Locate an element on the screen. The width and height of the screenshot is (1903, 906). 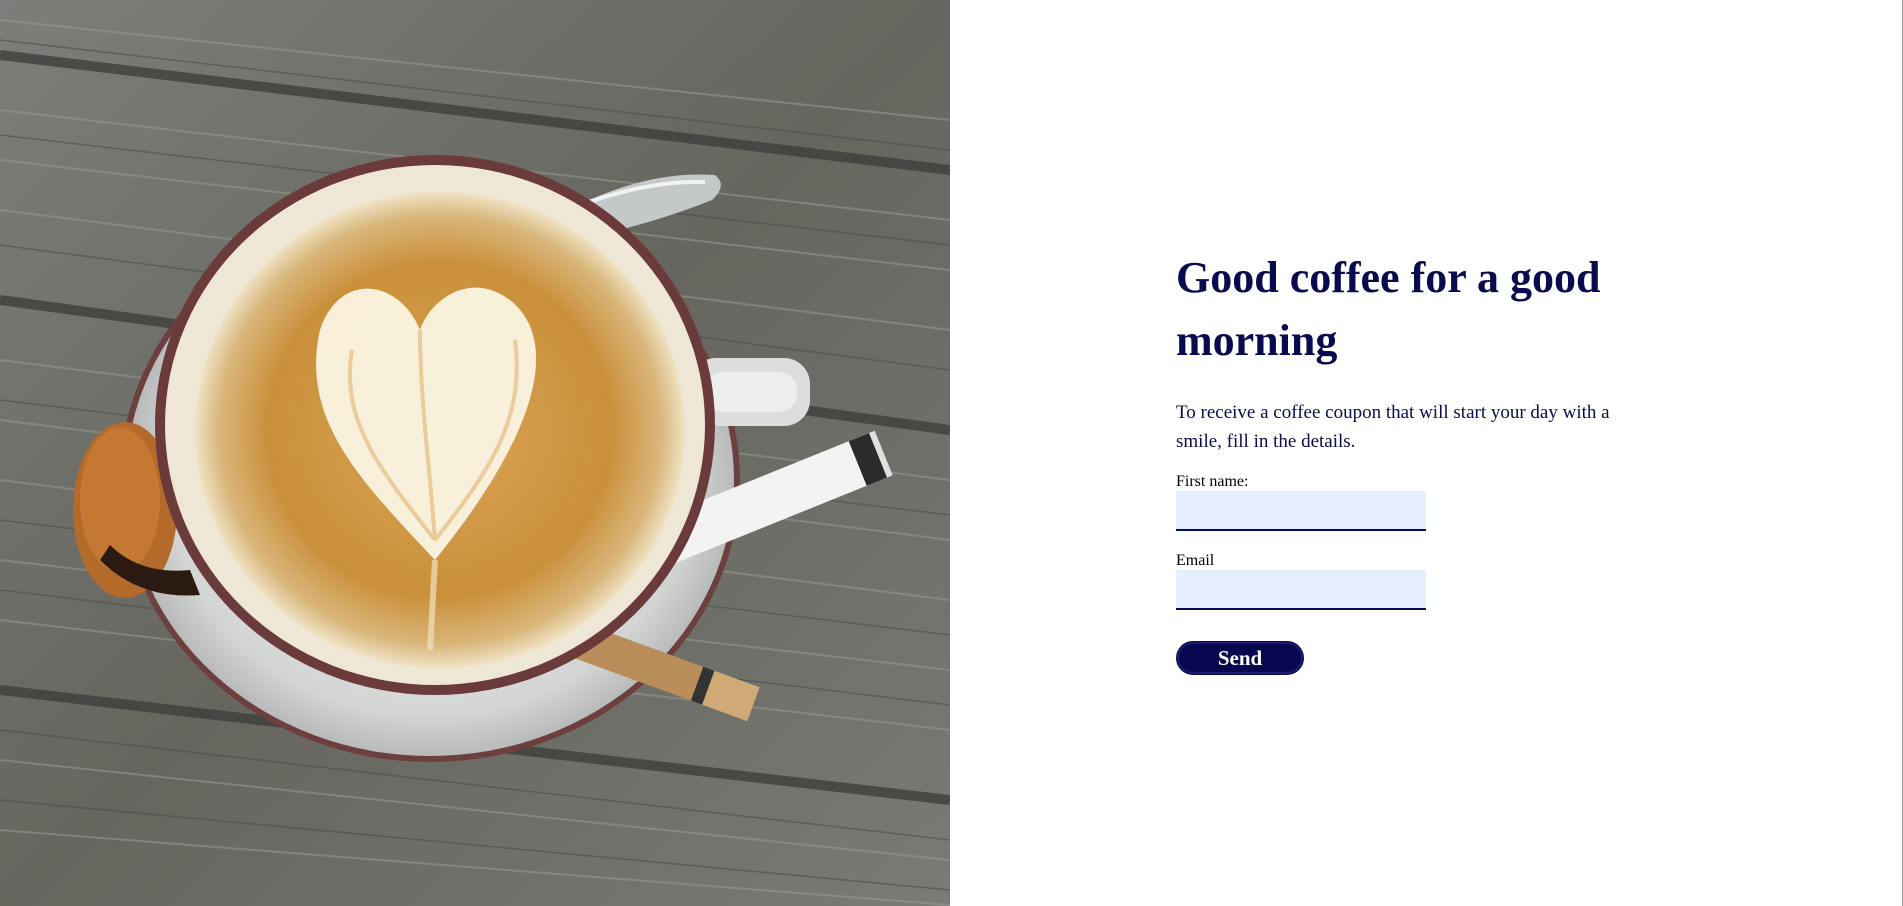
first-name-label: First name: is located at coordinates (1212, 481).